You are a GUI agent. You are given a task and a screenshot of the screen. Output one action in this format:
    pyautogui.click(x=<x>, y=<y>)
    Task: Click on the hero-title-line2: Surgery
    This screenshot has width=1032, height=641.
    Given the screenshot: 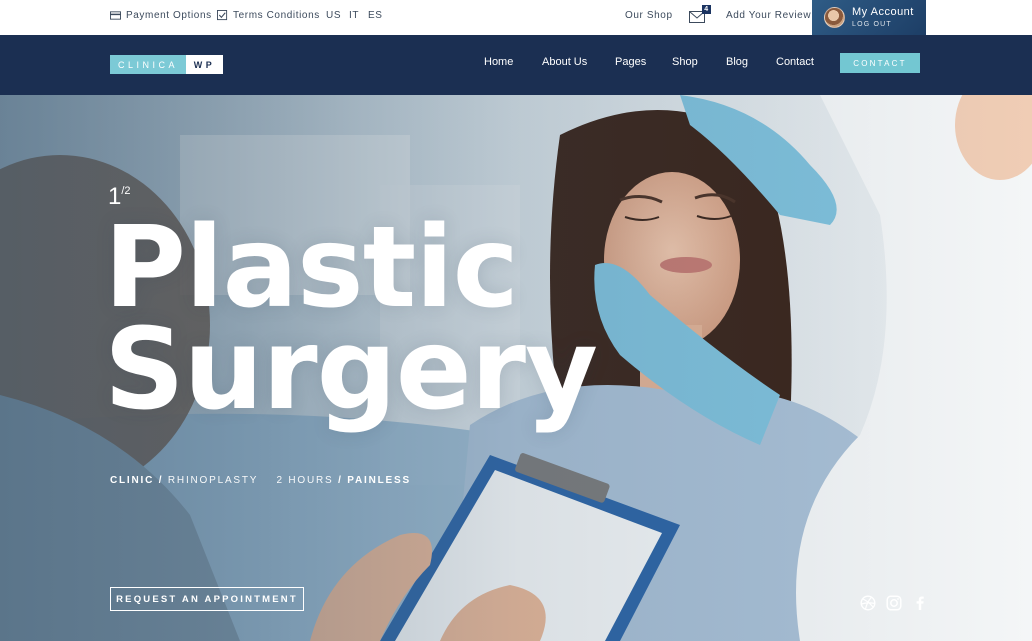 What is the action you would take?
    pyautogui.click(x=351, y=370)
    